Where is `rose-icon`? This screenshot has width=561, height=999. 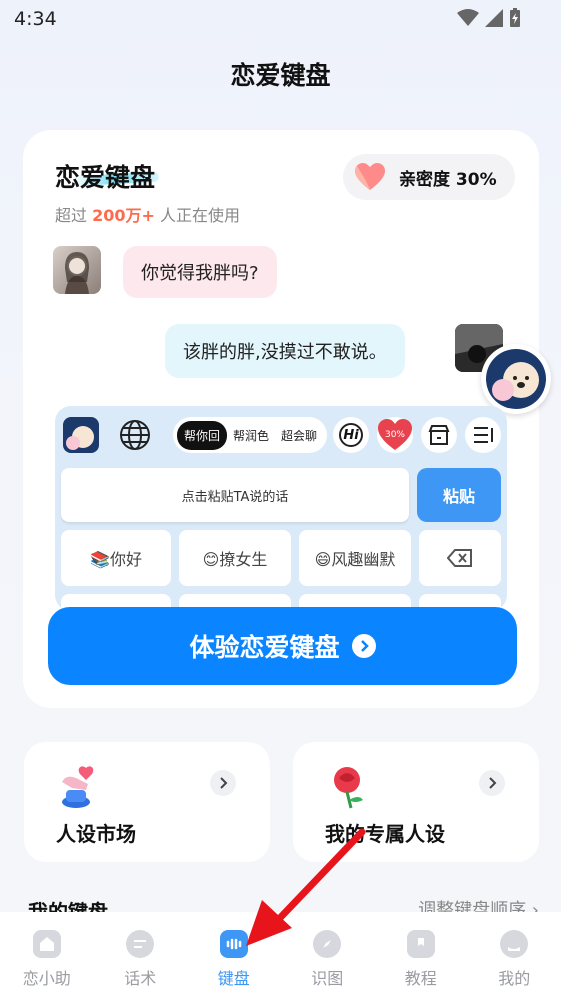
rose-icon is located at coordinates (349, 787).